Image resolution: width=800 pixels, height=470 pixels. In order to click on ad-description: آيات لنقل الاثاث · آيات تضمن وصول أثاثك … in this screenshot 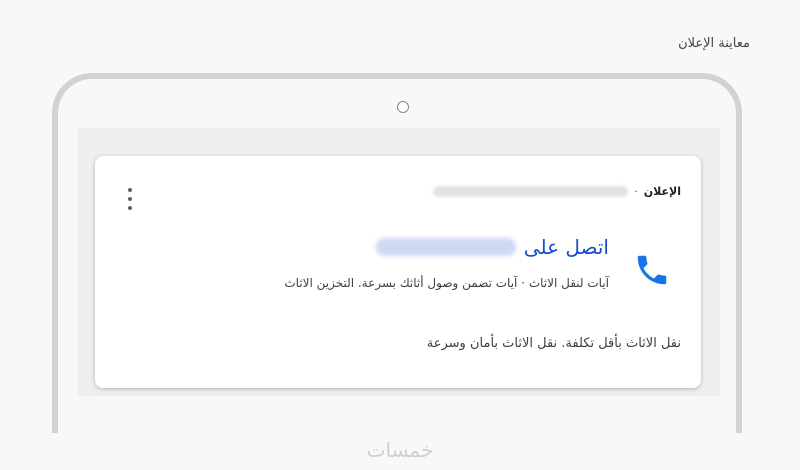, I will do `click(446, 283)`.